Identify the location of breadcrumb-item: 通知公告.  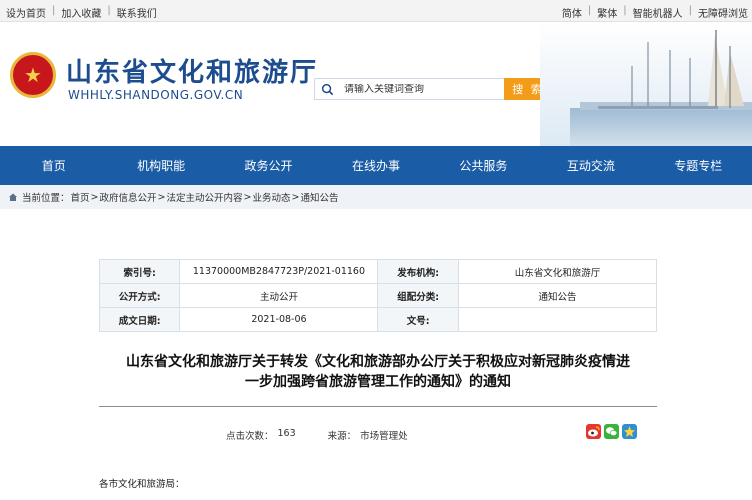
(319, 197).